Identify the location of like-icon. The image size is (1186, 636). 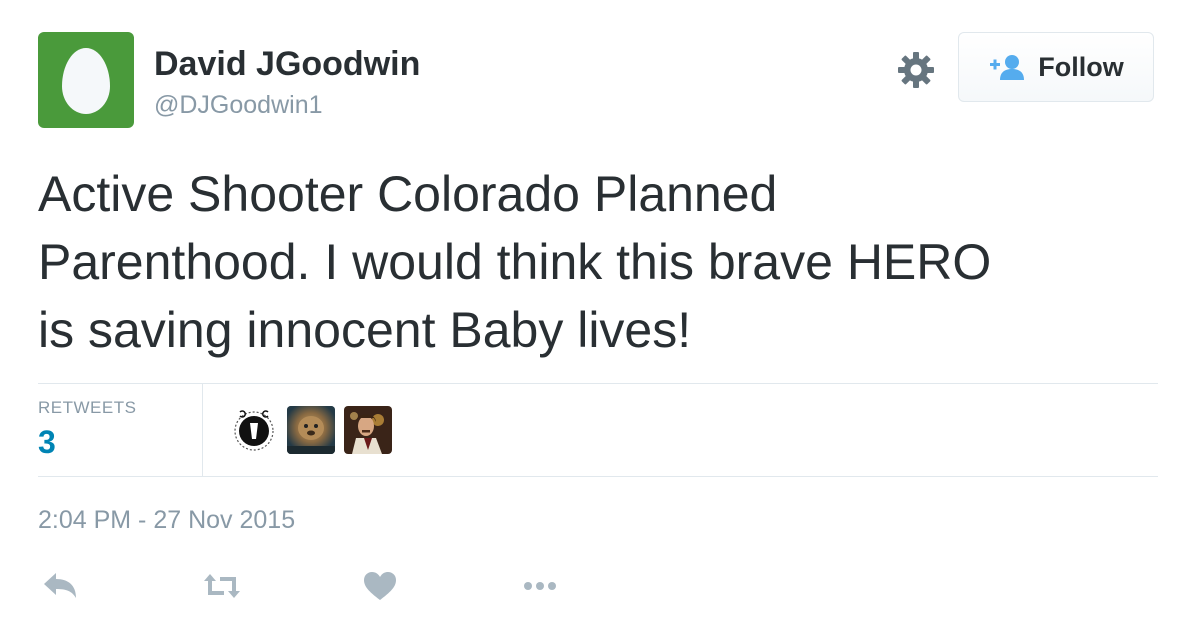
(380, 586).